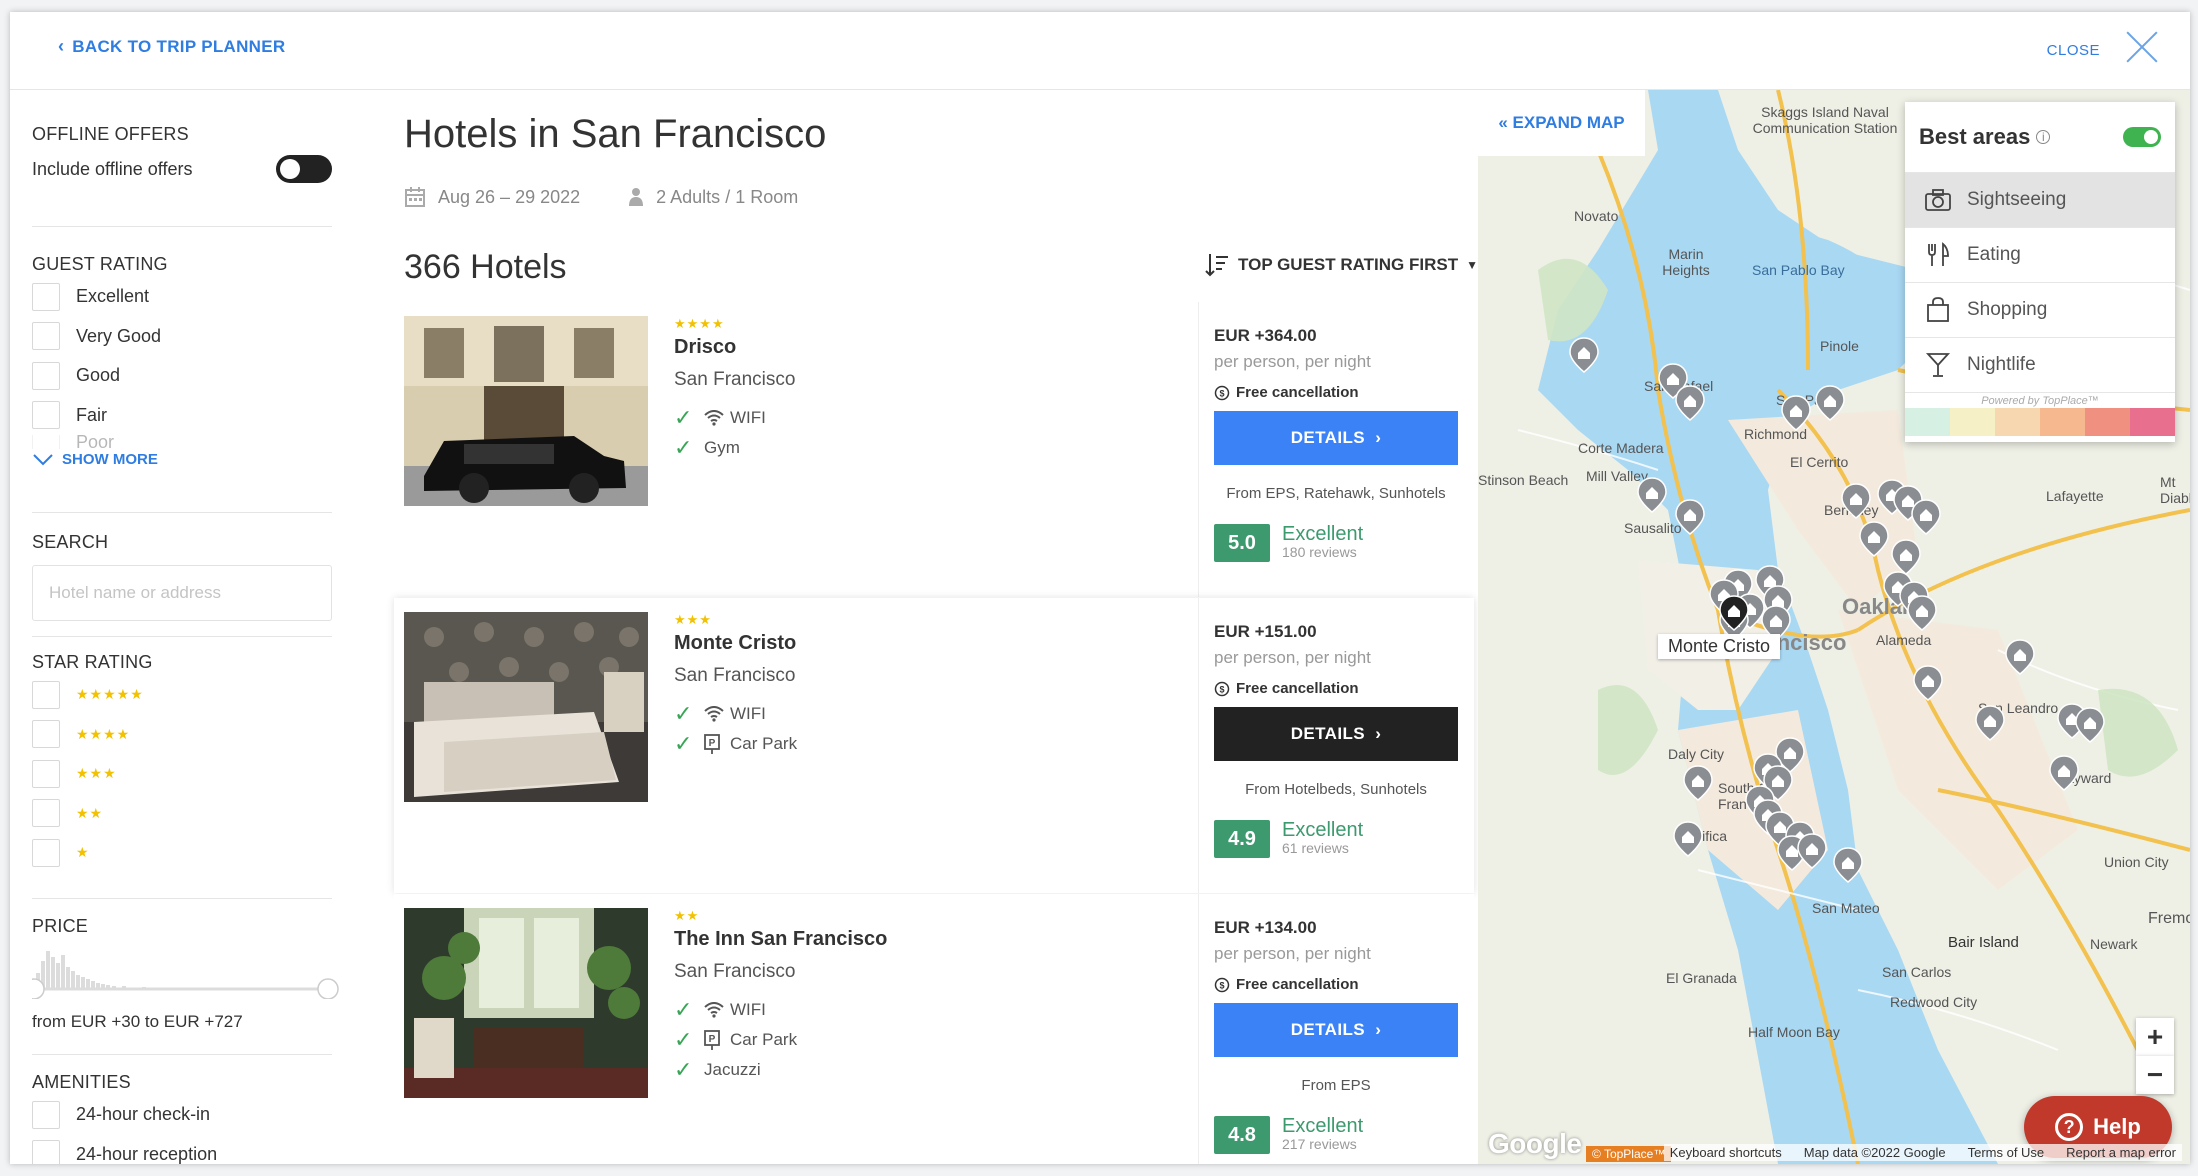 This screenshot has width=2198, height=1176. Describe the element at coordinates (182, 416) in the screenshot. I see `guest-rating-option: Fair` at that location.